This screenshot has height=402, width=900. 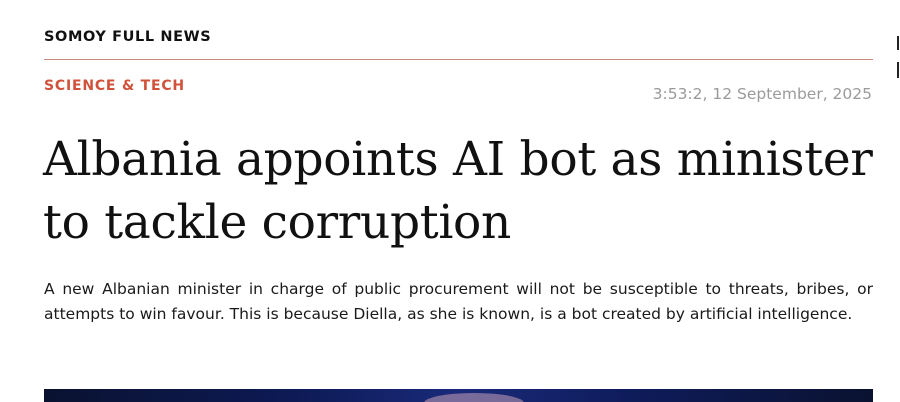 I want to click on publish-timestamp: 3:53:2, 12 September, 2025, so click(x=762, y=94).